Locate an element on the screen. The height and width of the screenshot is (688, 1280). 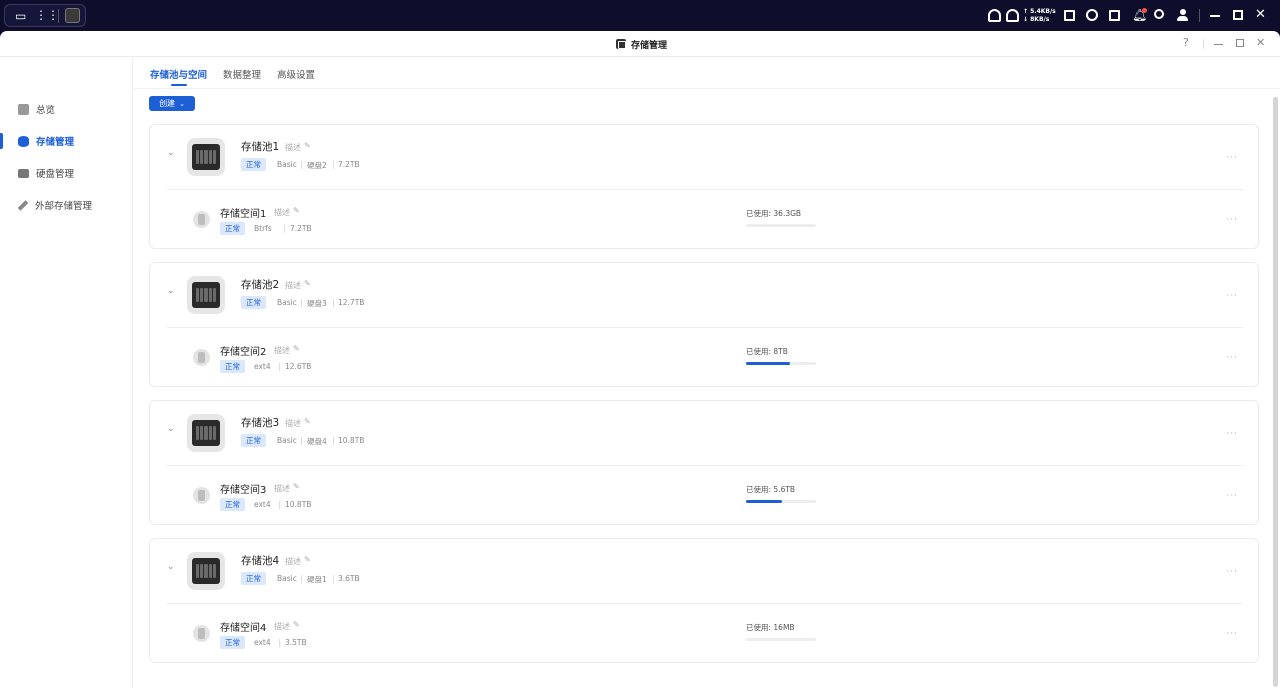
pool-disks: 硬盘2 is located at coordinates (317, 165).